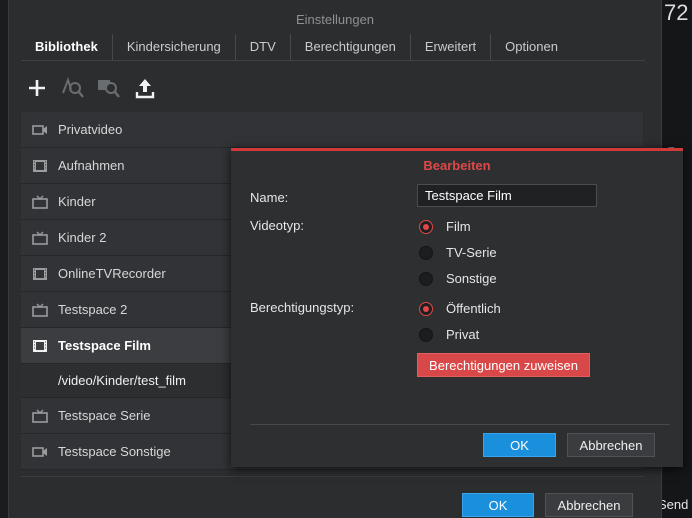 This screenshot has width=692, height=518. What do you see at coordinates (263, 47) in the screenshot?
I see `tab-dtv: DTV` at bounding box center [263, 47].